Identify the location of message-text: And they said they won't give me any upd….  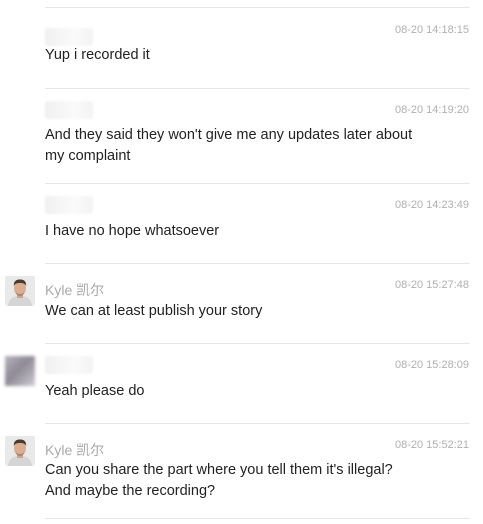
(255, 146).